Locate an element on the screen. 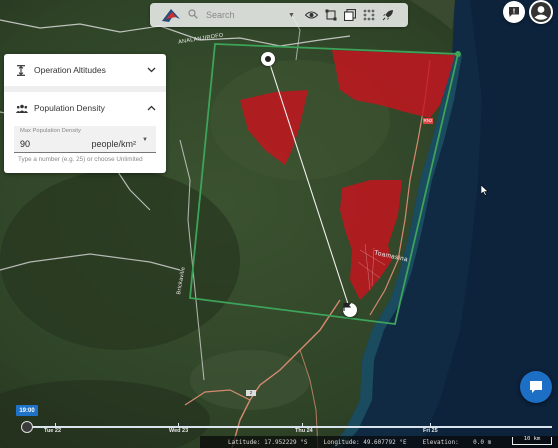  timeline-day: Thu 24 is located at coordinates (304, 431).